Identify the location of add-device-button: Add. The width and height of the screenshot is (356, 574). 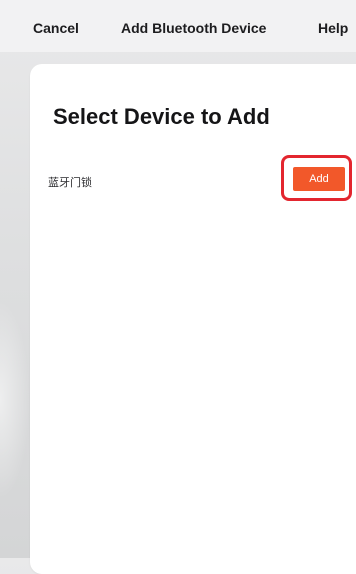
(319, 179).